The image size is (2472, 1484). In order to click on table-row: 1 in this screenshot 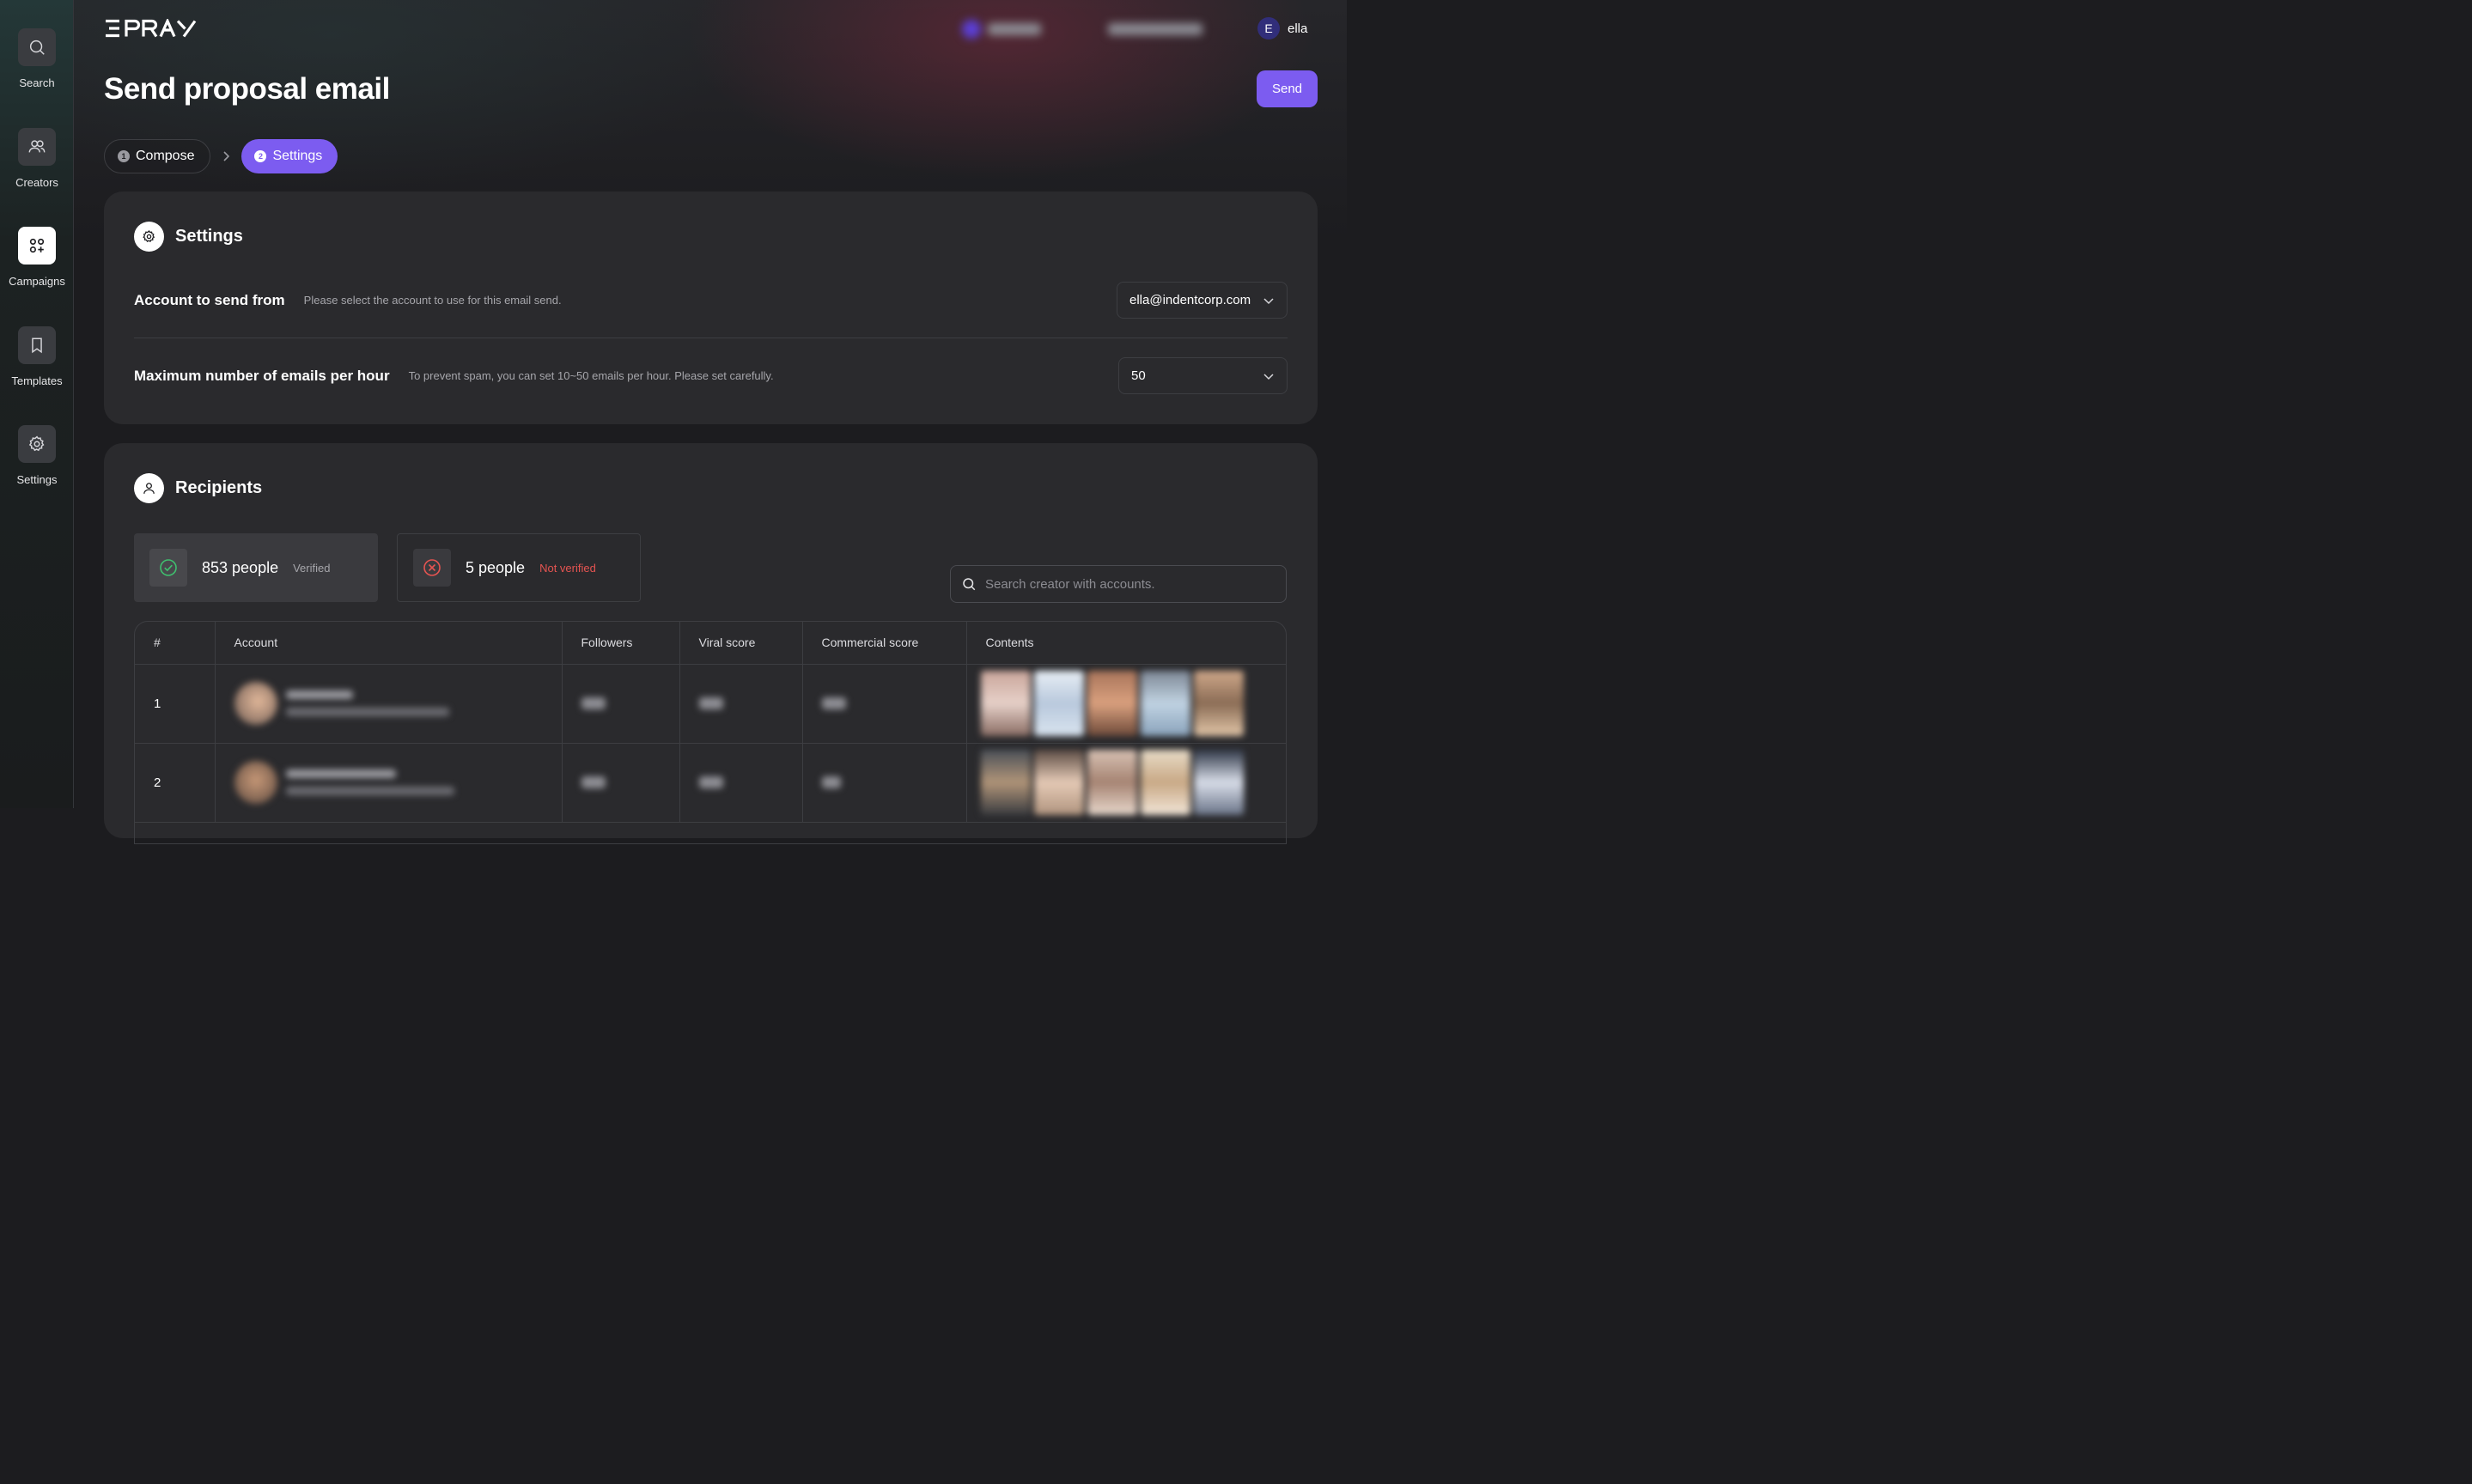, I will do `click(711, 704)`.